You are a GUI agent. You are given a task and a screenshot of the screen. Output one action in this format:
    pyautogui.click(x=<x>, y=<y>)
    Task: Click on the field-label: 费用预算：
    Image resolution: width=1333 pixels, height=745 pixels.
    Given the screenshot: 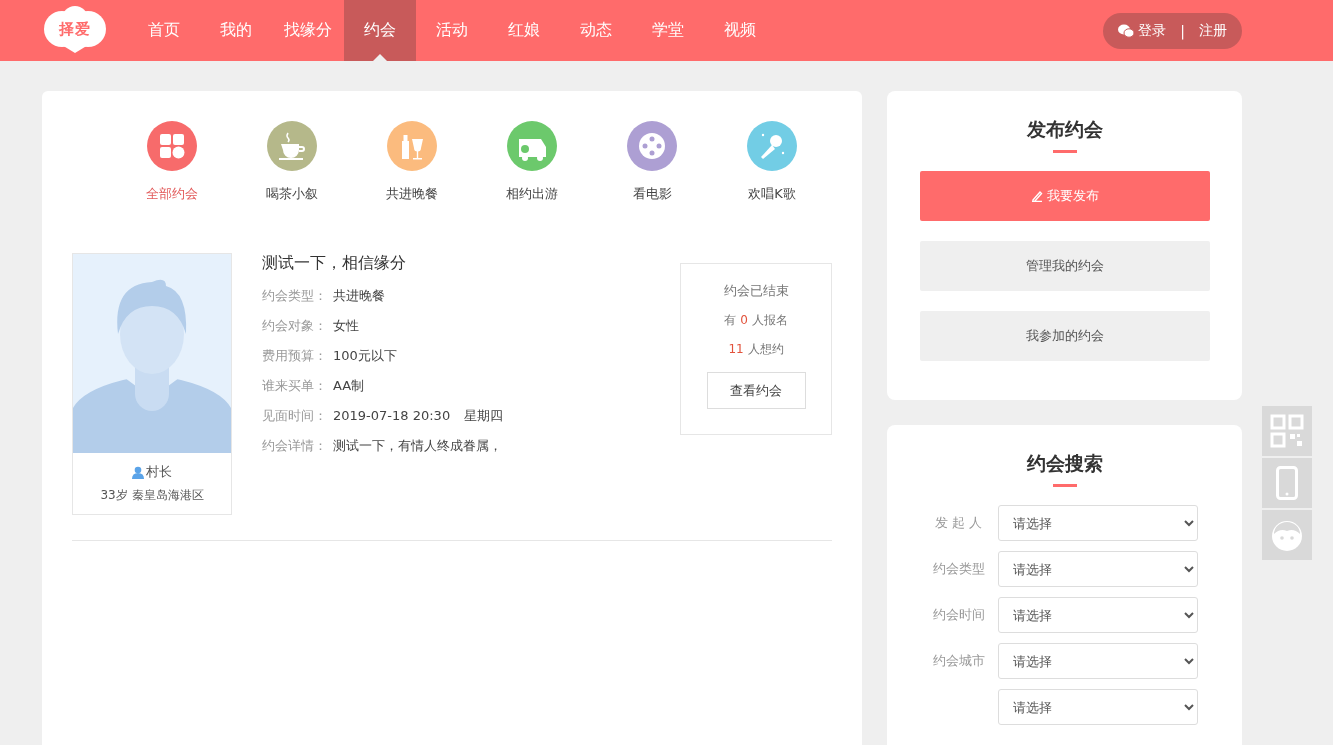 What is the action you would take?
    pyautogui.click(x=294, y=356)
    